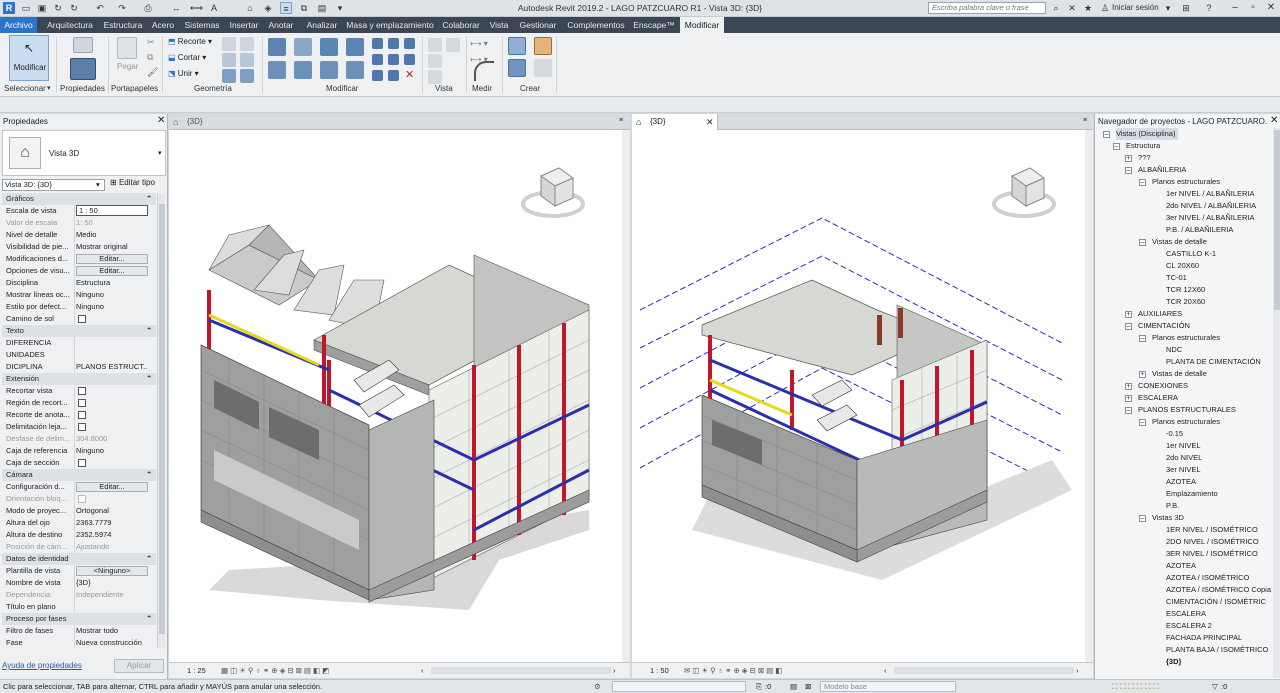 Image resolution: width=1280 pixels, height=693 pixels. Describe the element at coordinates (390, 25) in the screenshot. I see `tab-masa: Masa y emplazamiento` at that location.